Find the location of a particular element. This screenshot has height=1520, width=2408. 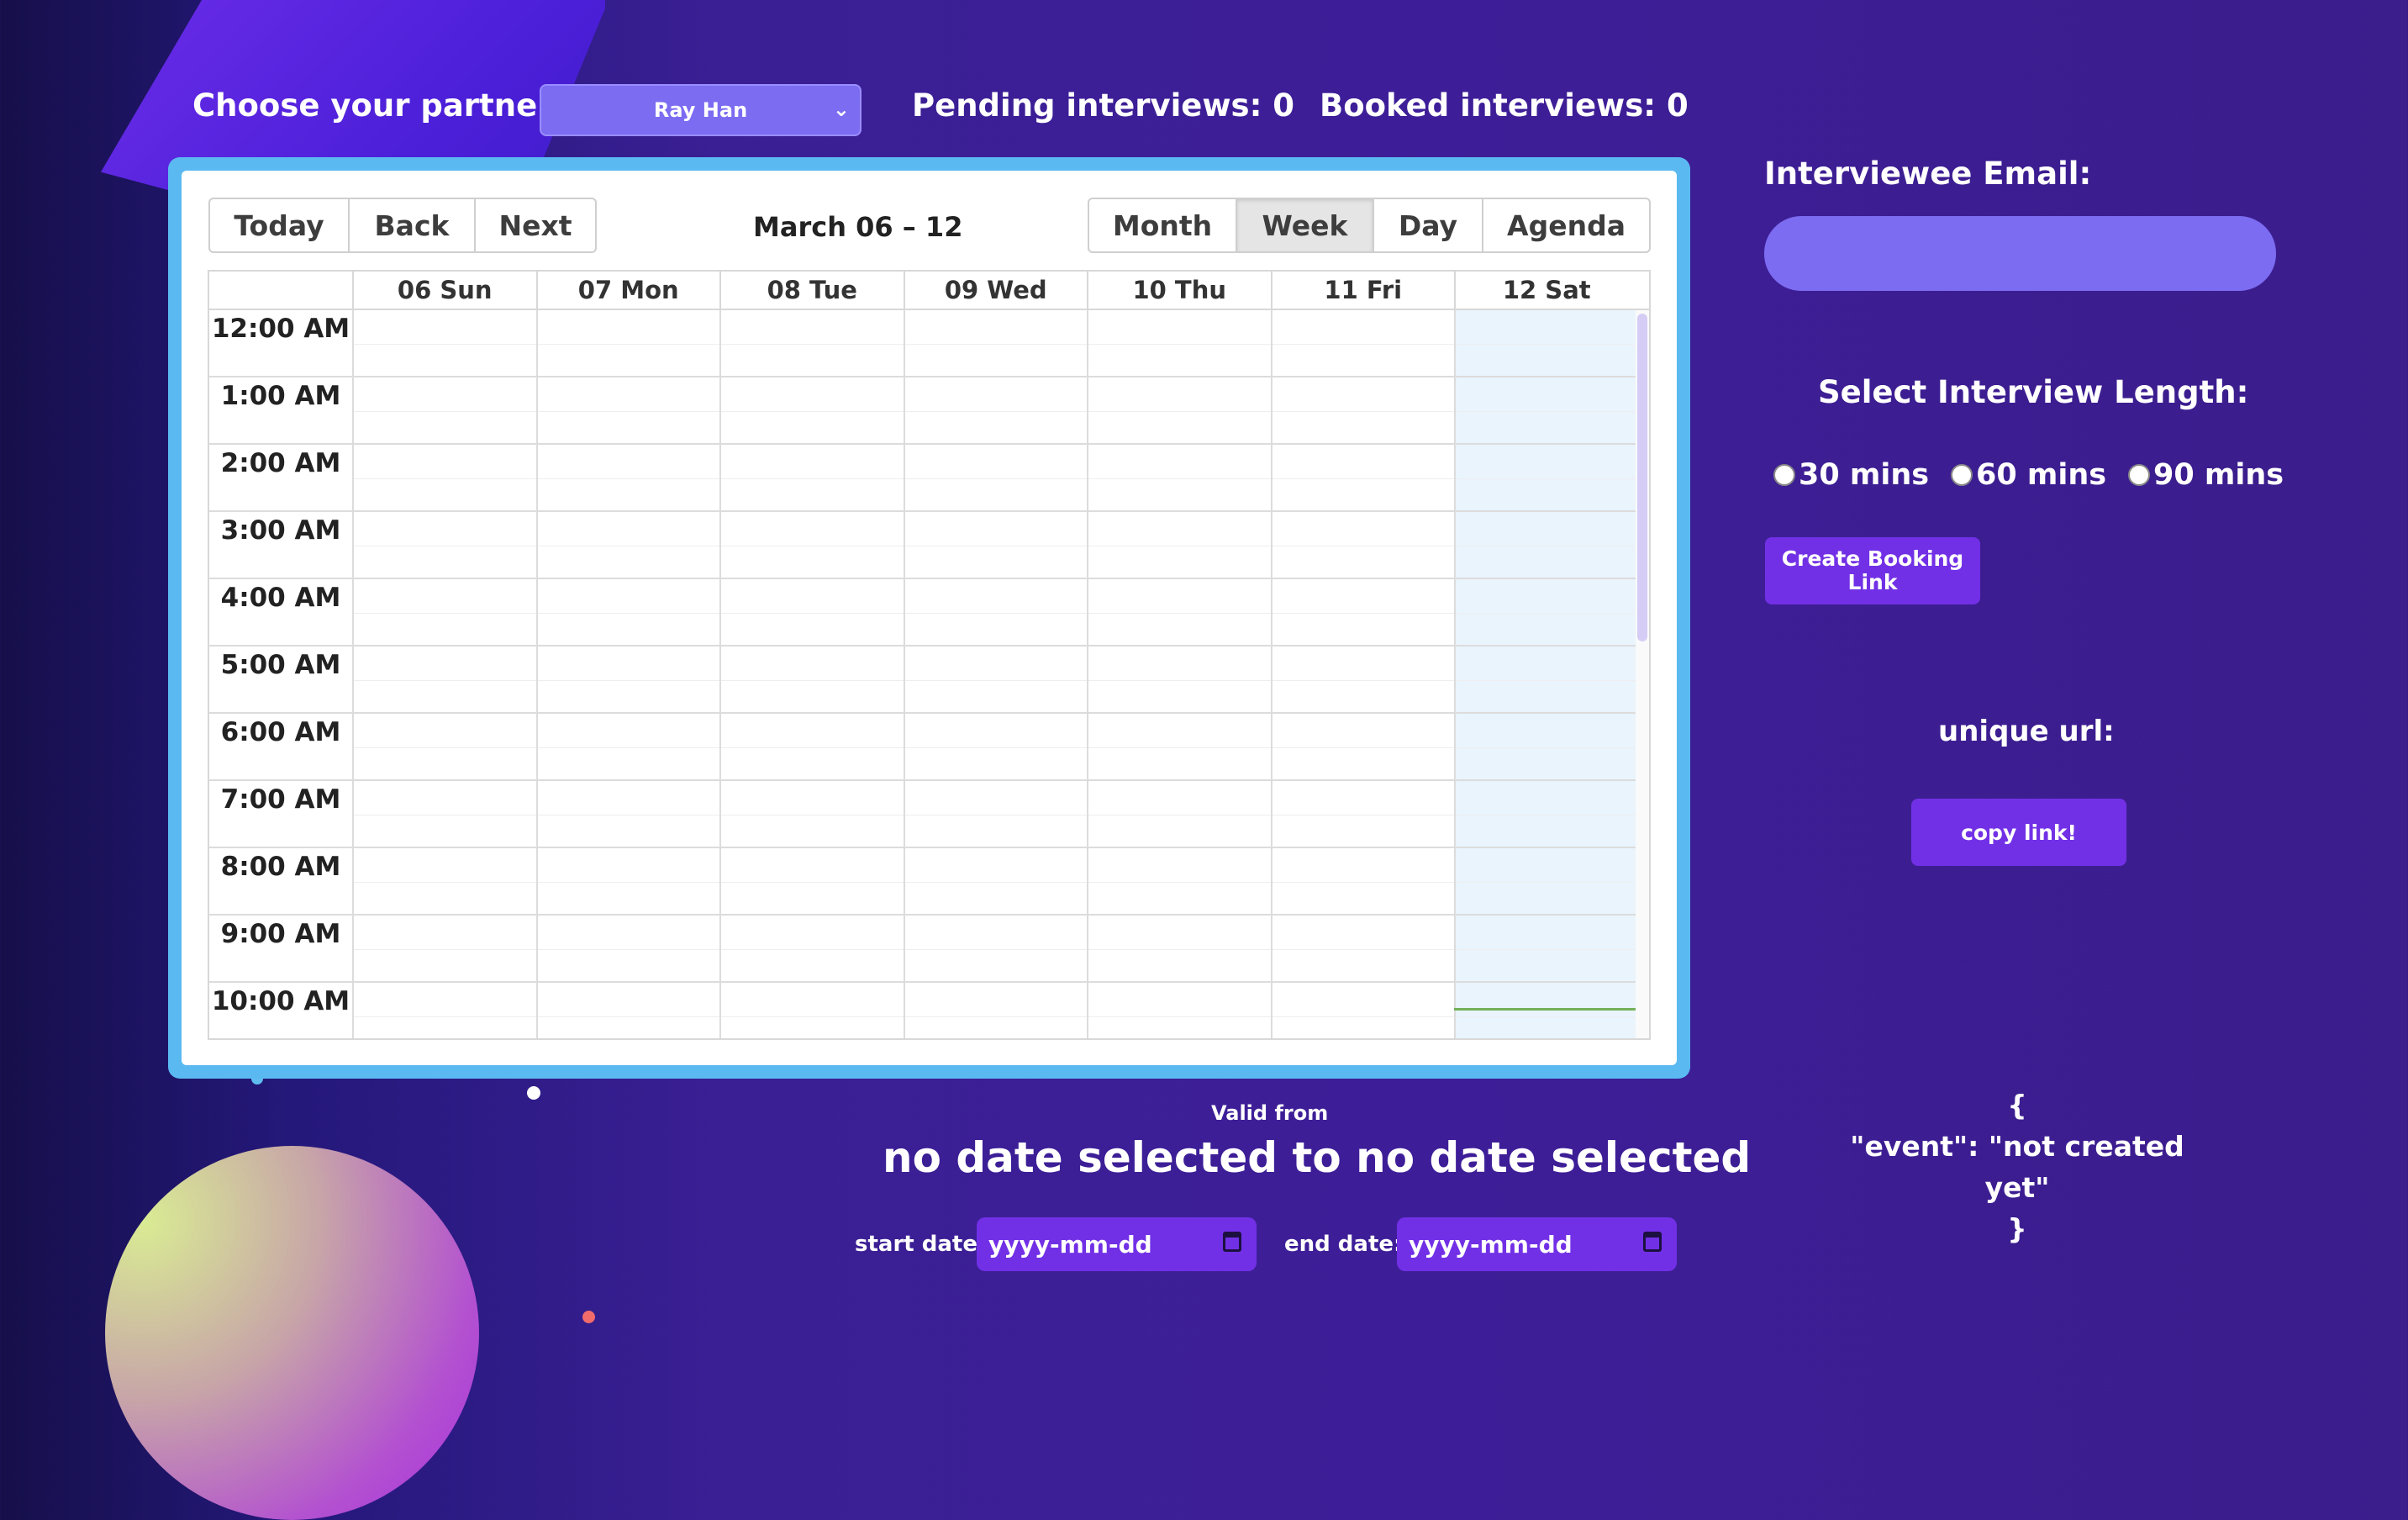

end-date-label: end date: is located at coordinates (1343, 1244).